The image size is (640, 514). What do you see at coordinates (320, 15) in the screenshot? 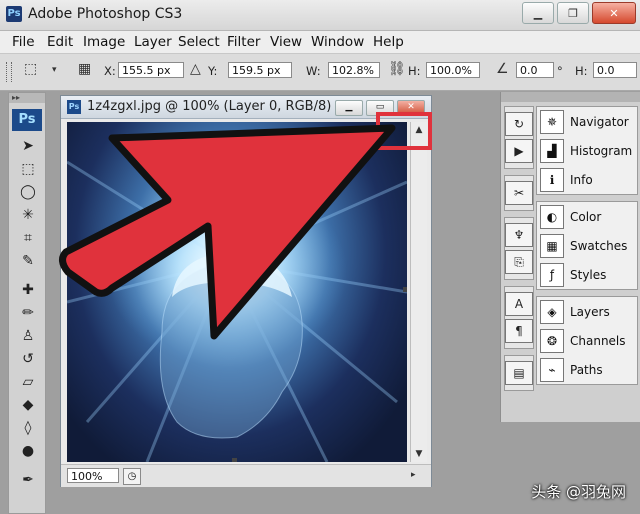
I see `title-bar: Ps Adobe Photoshop CS3 ▁ ❐ ✕` at bounding box center [320, 15].